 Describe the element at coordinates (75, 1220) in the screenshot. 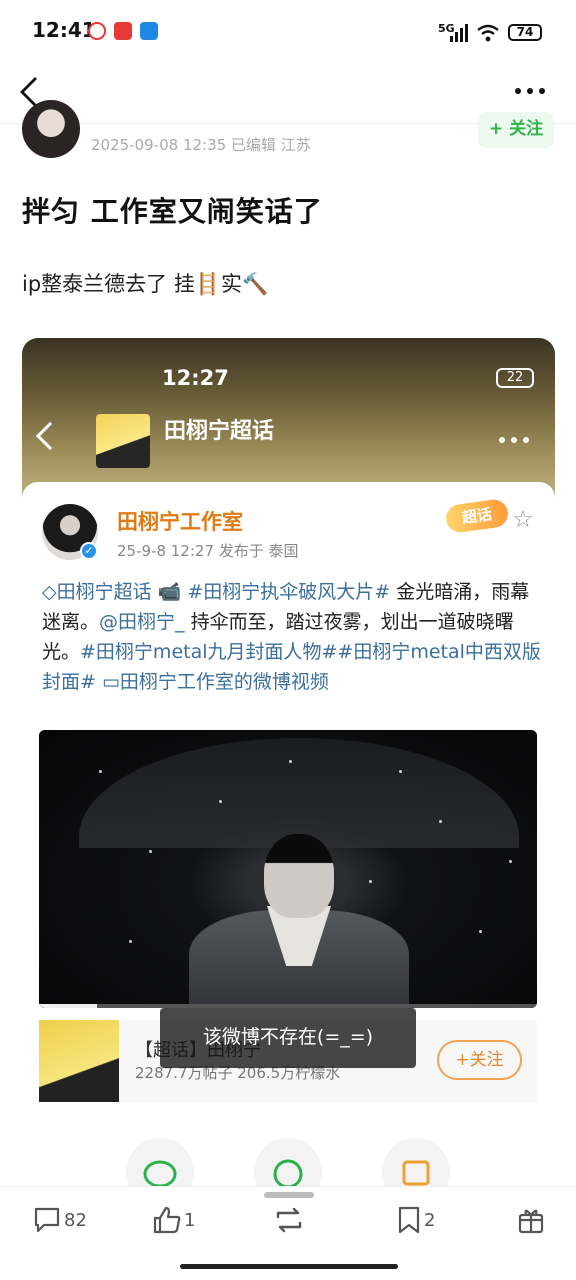

I see `comment-count: 82` at that location.